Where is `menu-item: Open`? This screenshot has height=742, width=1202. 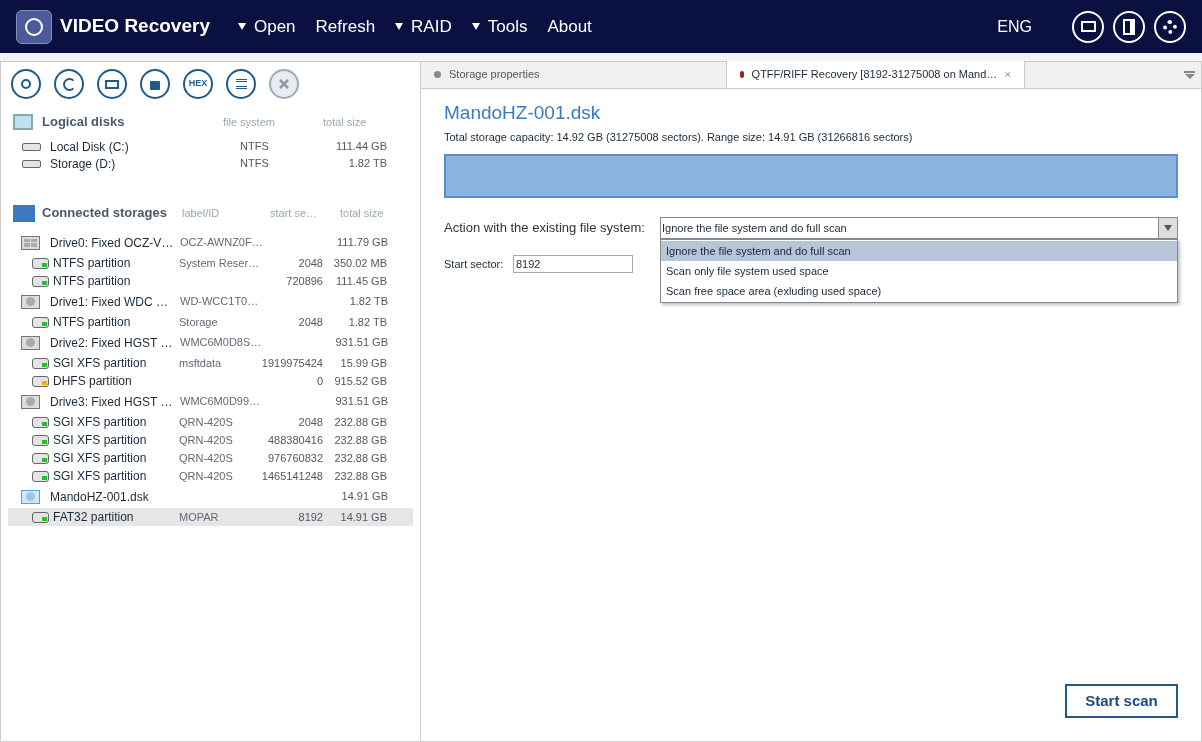 menu-item: Open is located at coordinates (266, 26).